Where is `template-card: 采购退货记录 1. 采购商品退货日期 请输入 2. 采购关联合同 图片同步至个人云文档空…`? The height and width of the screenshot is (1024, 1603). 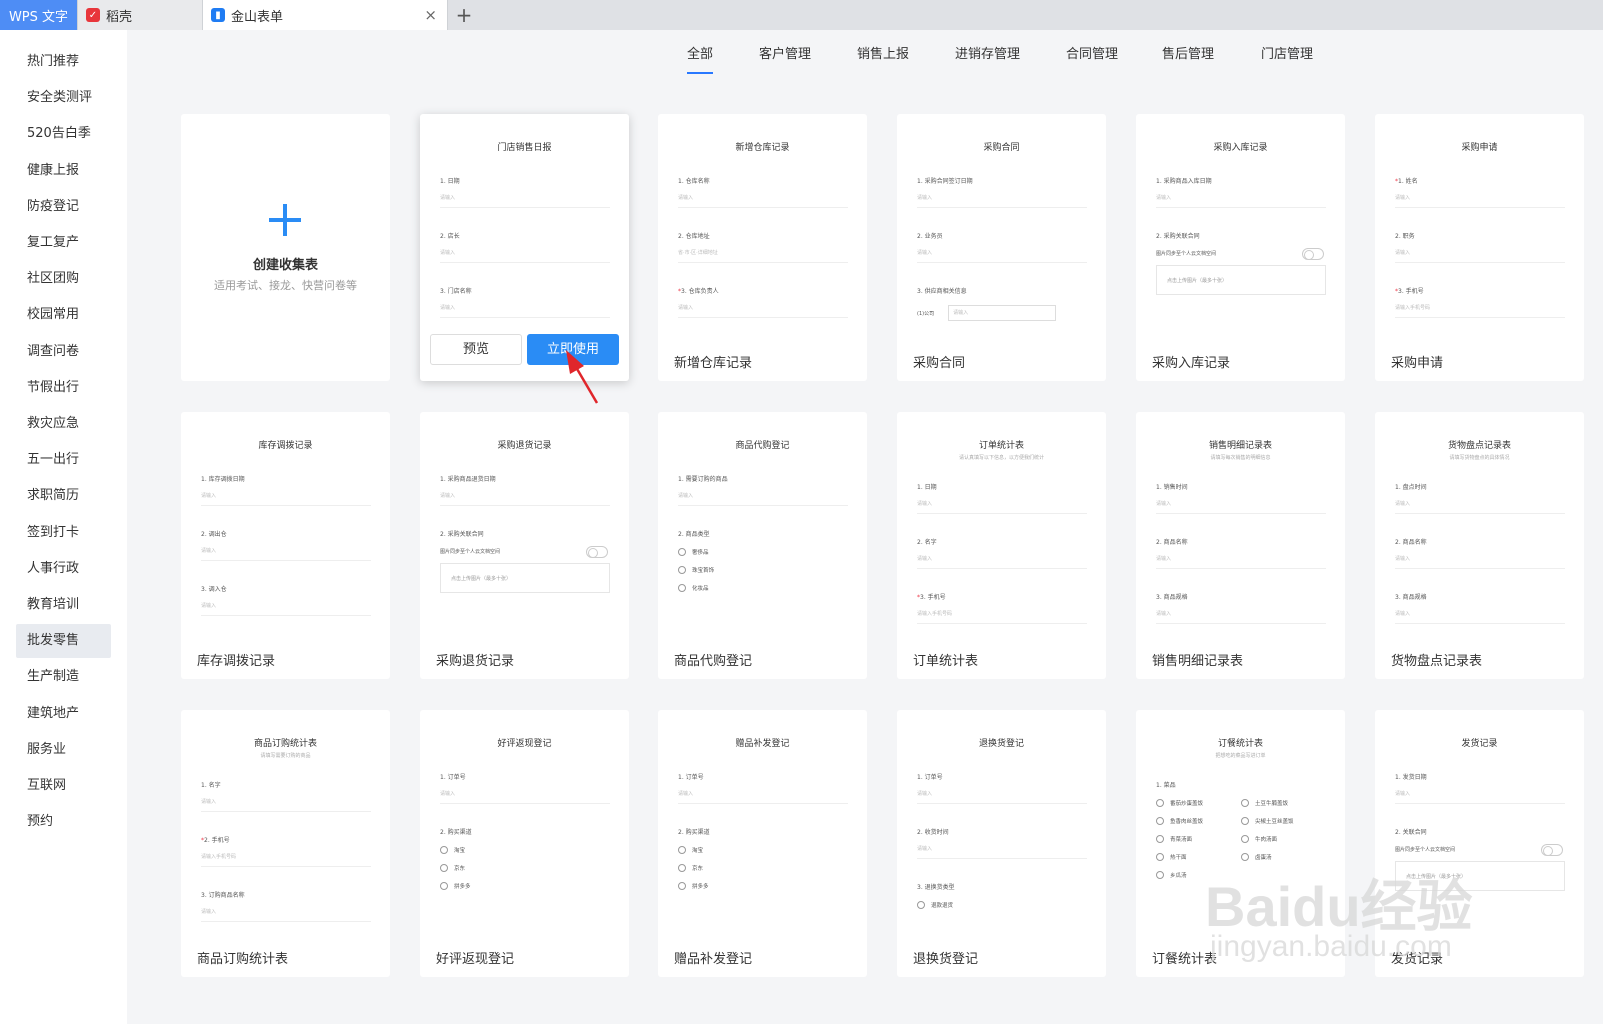 template-card: 采购退货记录 1. 采购商品退货日期 请输入 2. 采购关联合同 图片同步至个人云文档空… is located at coordinates (524, 545).